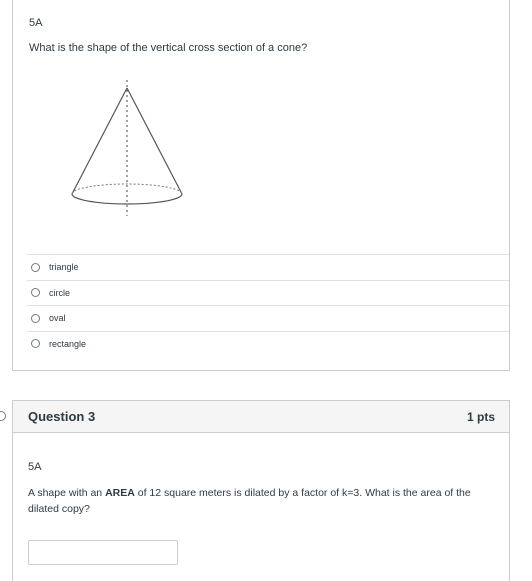 The height and width of the screenshot is (581, 532). I want to click on answer-input, so click(103, 552).